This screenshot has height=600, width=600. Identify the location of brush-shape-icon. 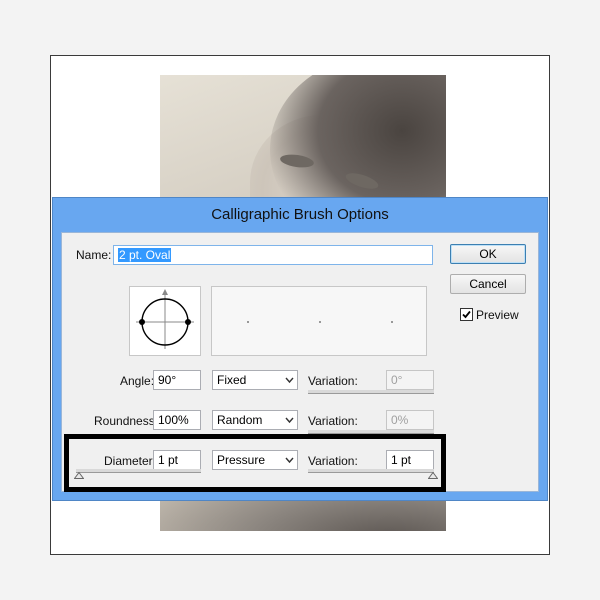
(165, 319).